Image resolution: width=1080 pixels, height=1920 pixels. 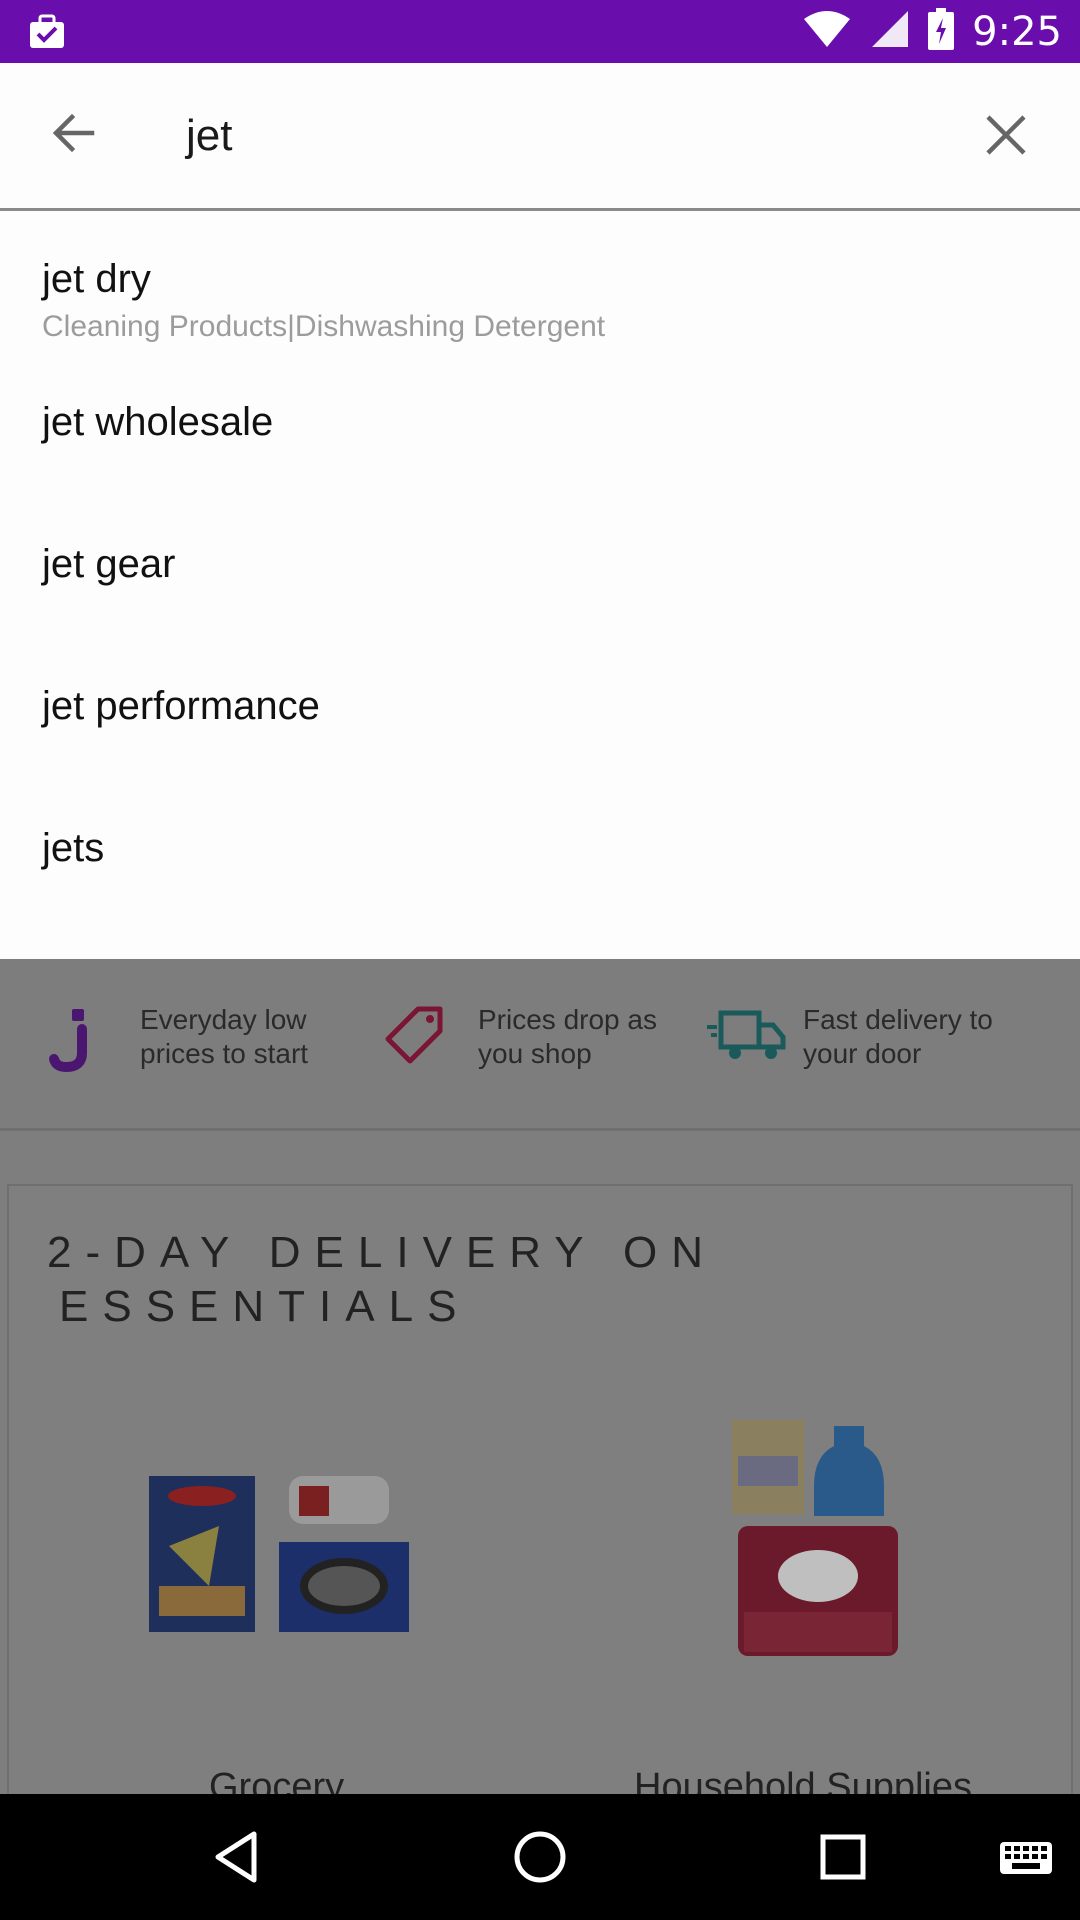 What do you see at coordinates (941, 31) in the screenshot?
I see `battery-charging-icon` at bounding box center [941, 31].